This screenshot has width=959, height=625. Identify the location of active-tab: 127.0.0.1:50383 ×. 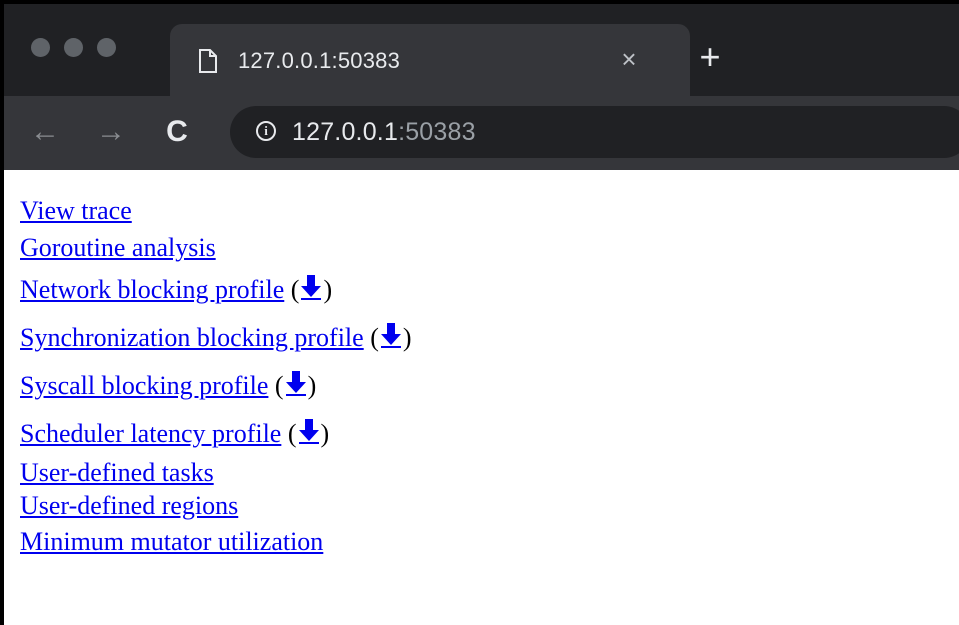
(430, 60).